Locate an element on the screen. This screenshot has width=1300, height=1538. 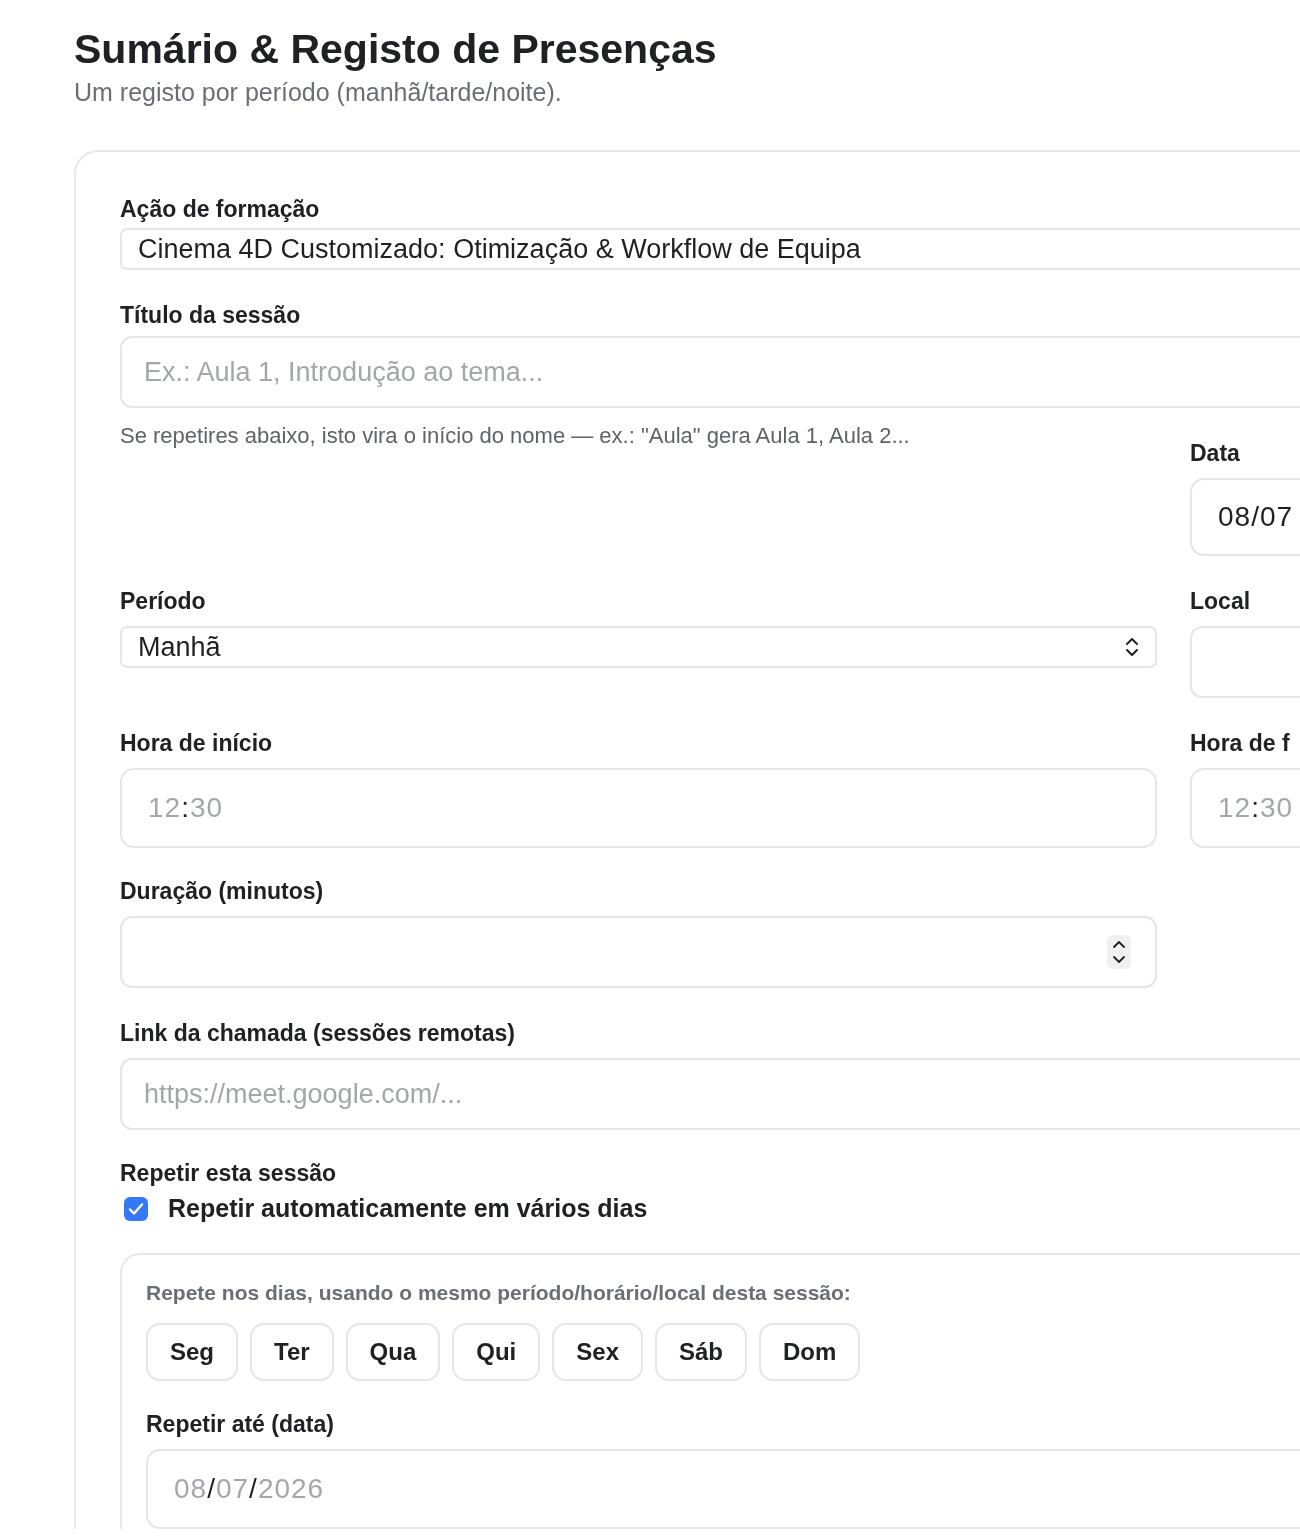
field-label: Período is located at coordinates (163, 601).